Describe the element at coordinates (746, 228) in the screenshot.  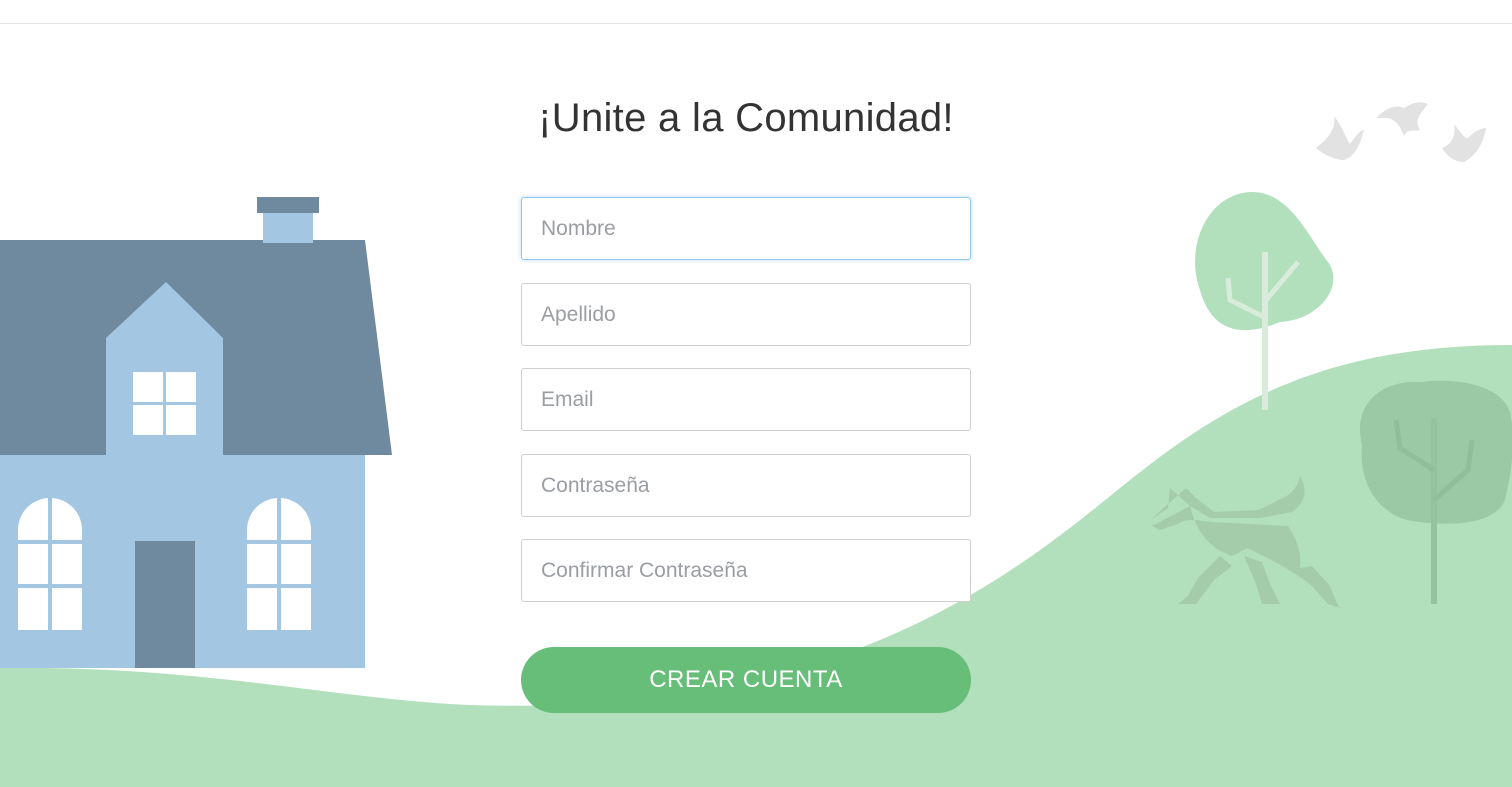
I see `nombre-input` at that location.